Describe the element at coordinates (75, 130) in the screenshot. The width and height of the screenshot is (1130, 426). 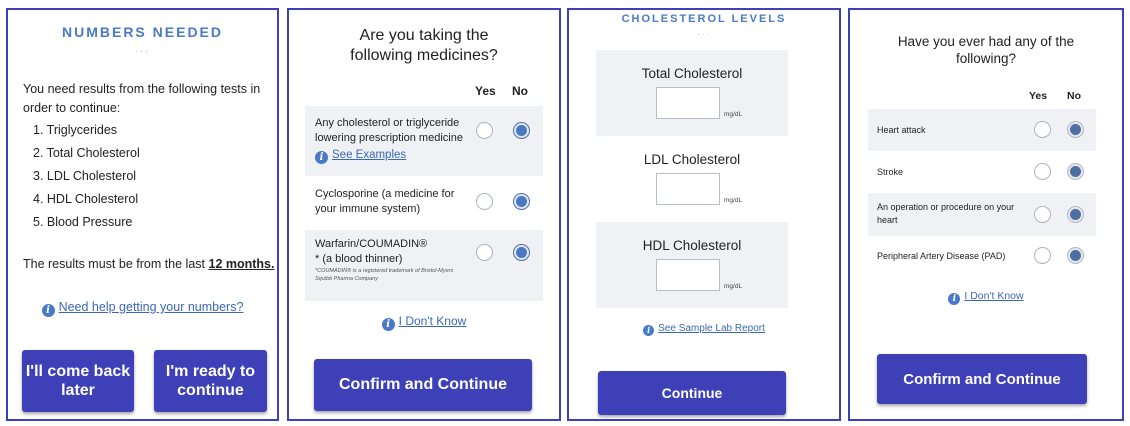
I see `list-item: 1. Triglycerides` at that location.